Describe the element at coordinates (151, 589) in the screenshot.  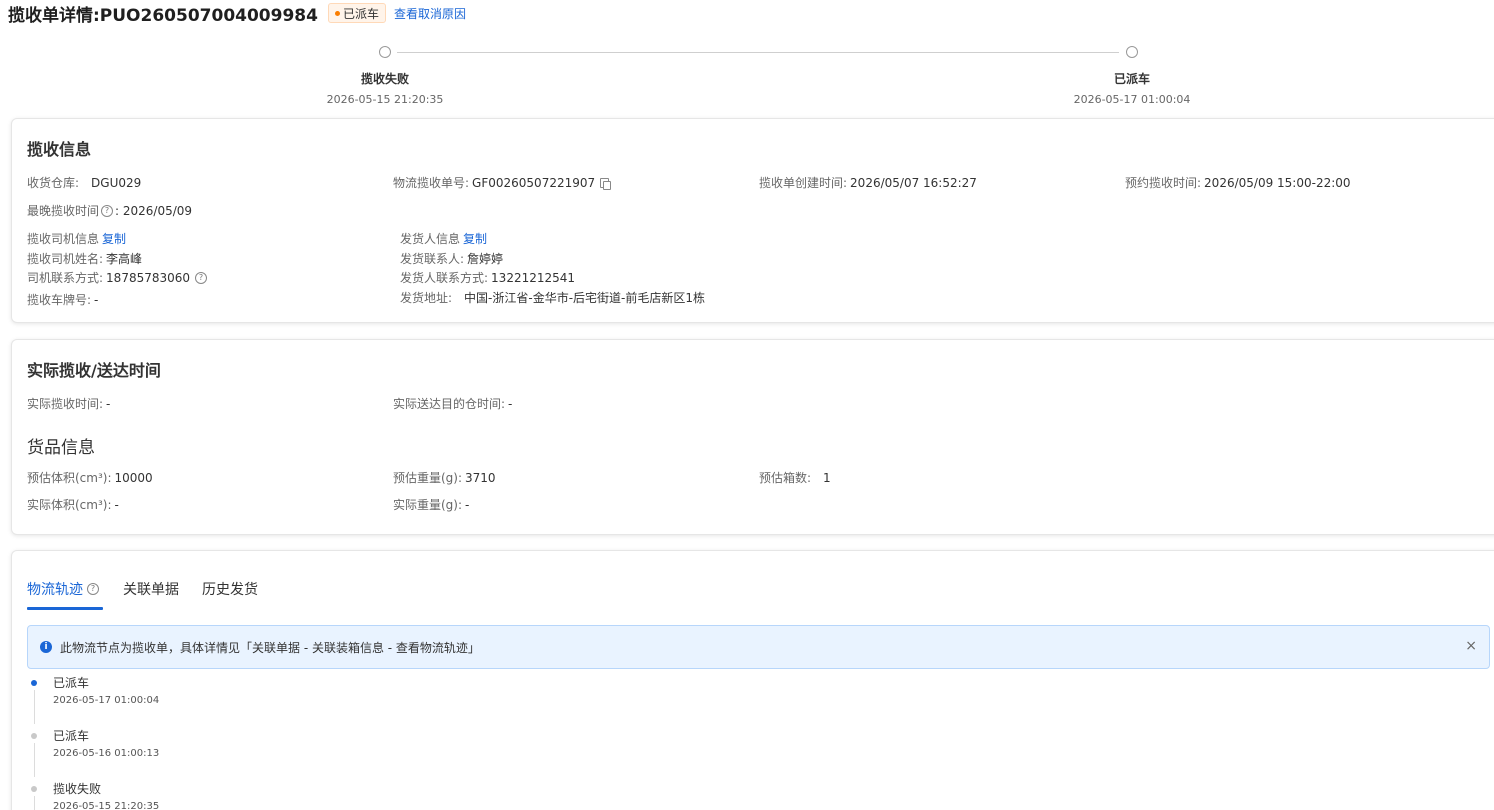
I see `tab-related-documents: 关联单据` at that location.